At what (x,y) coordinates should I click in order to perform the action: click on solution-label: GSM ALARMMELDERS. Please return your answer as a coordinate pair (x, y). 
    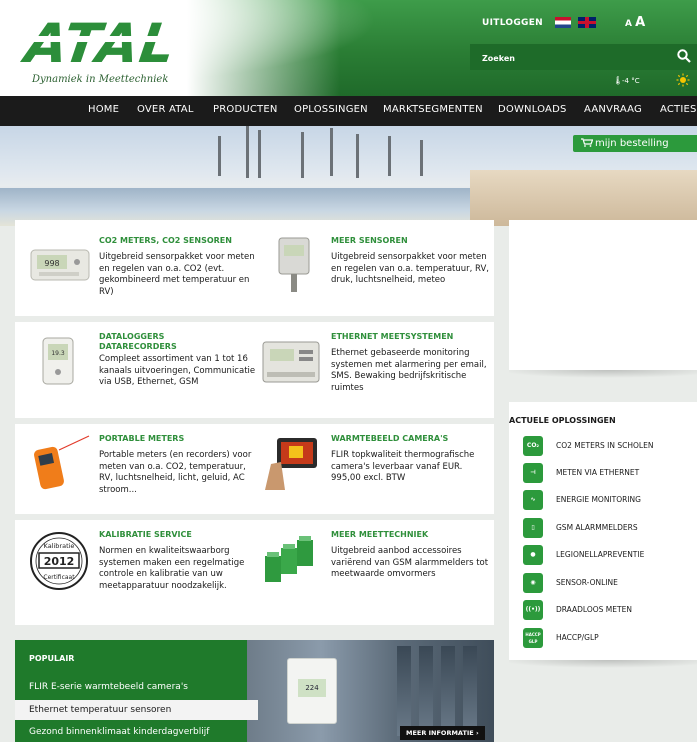
    Looking at the image, I should click on (597, 527).